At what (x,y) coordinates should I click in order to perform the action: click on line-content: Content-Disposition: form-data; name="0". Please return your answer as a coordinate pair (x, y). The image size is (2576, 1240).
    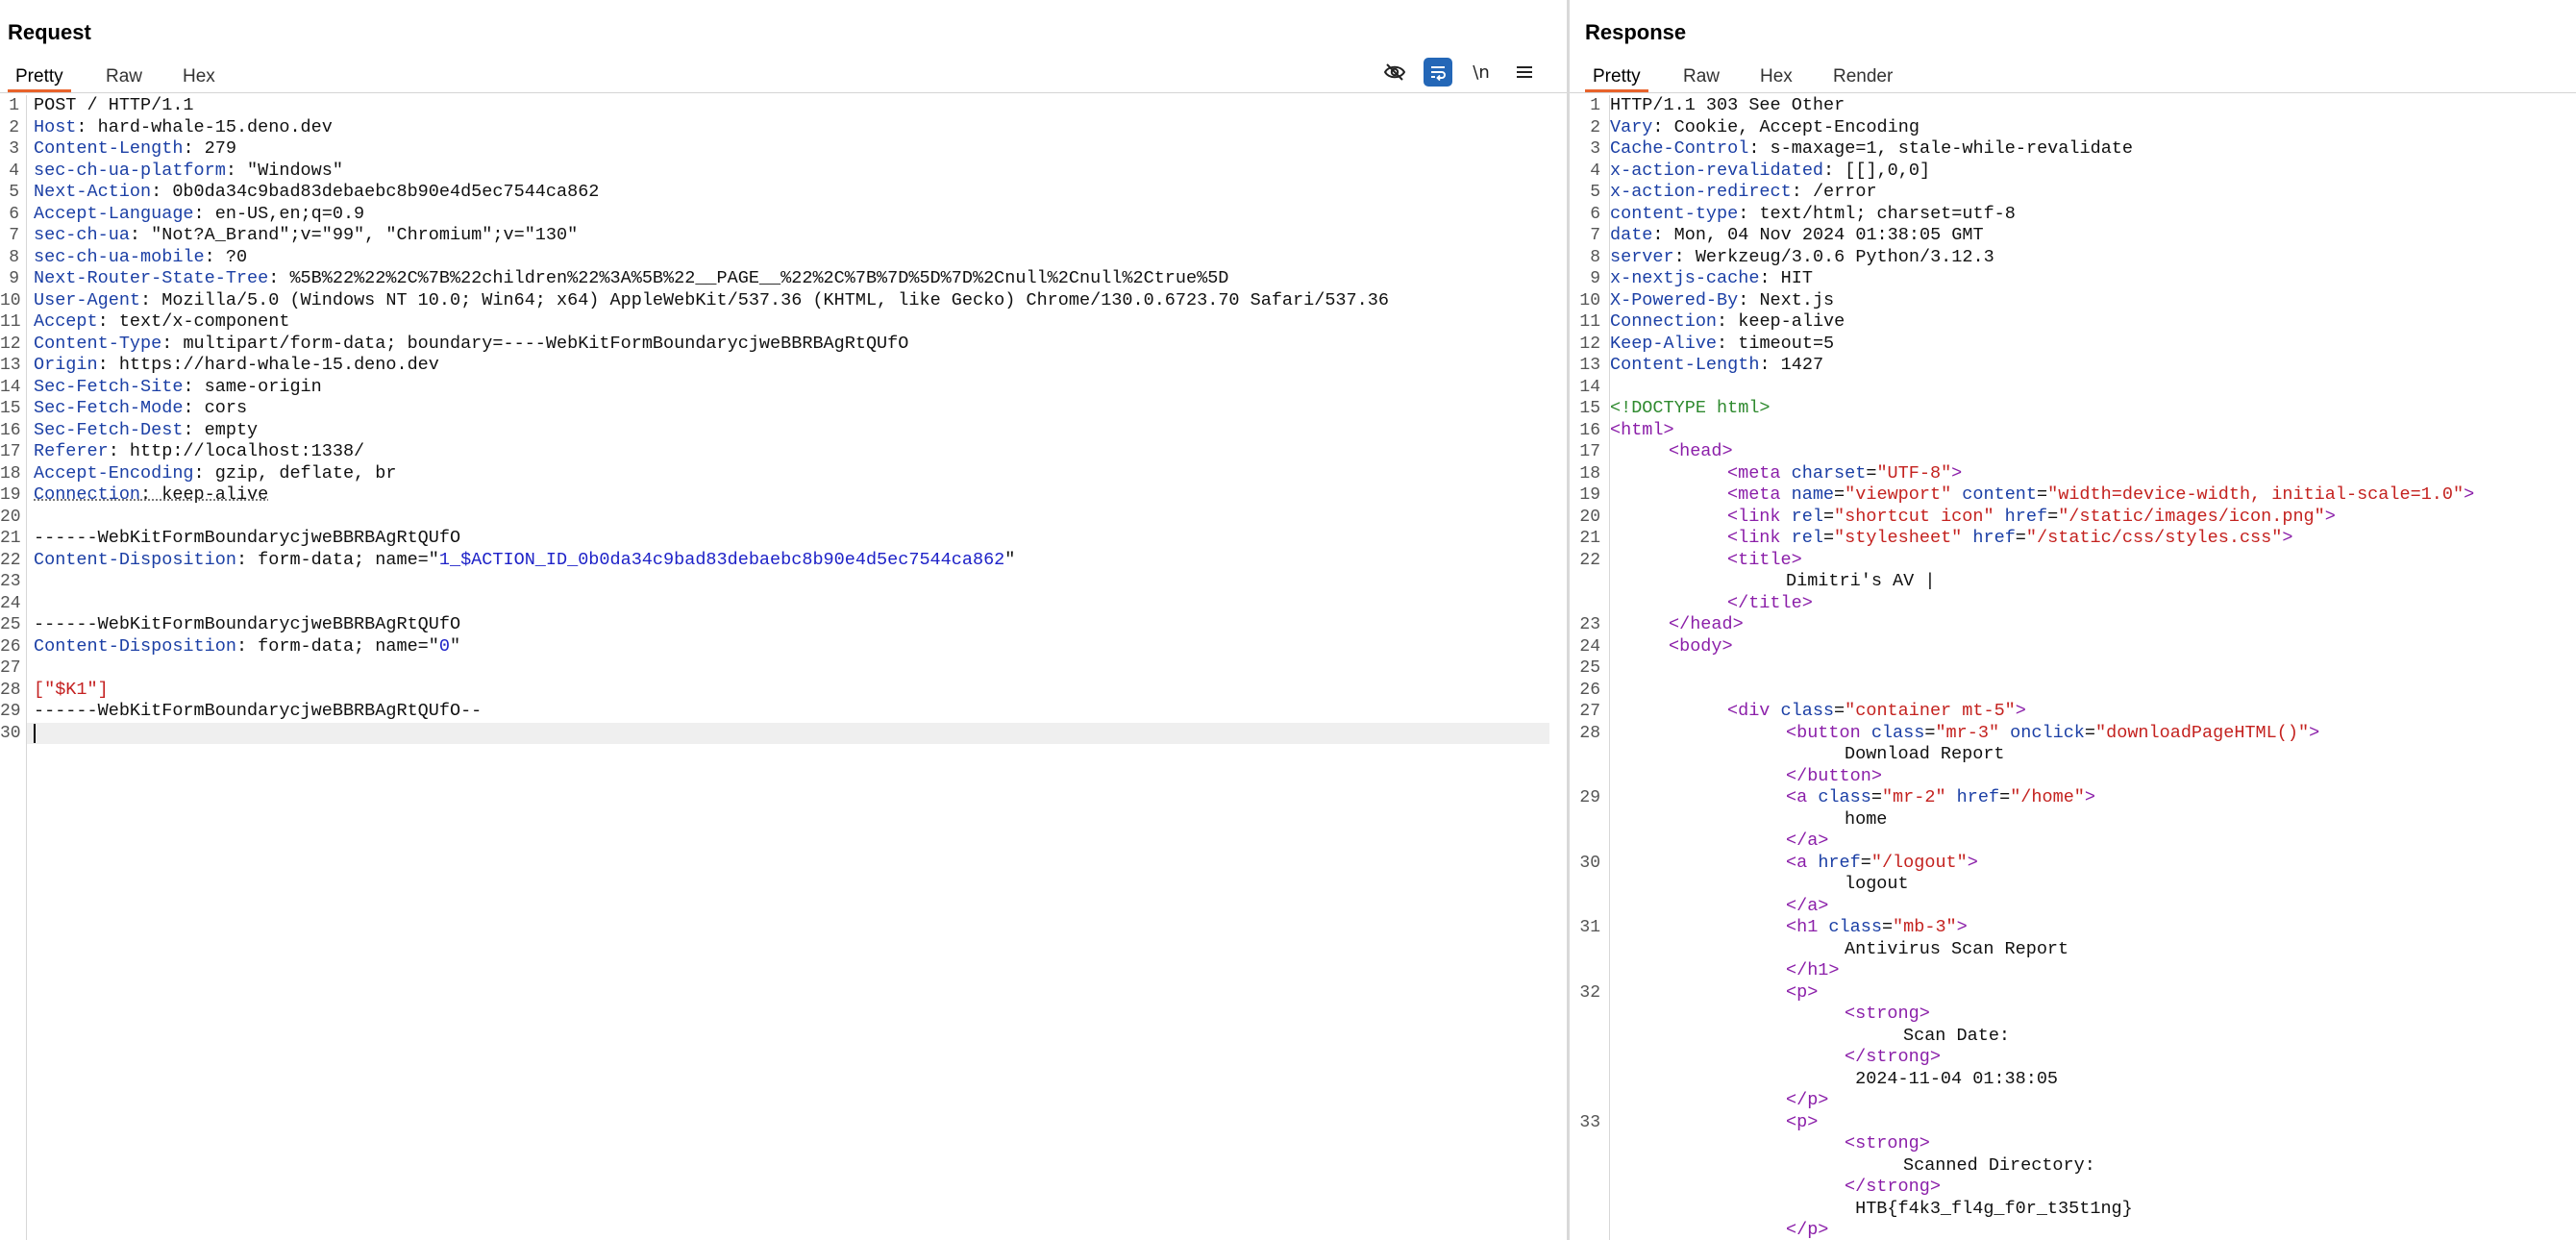
    Looking at the image, I should click on (247, 647).